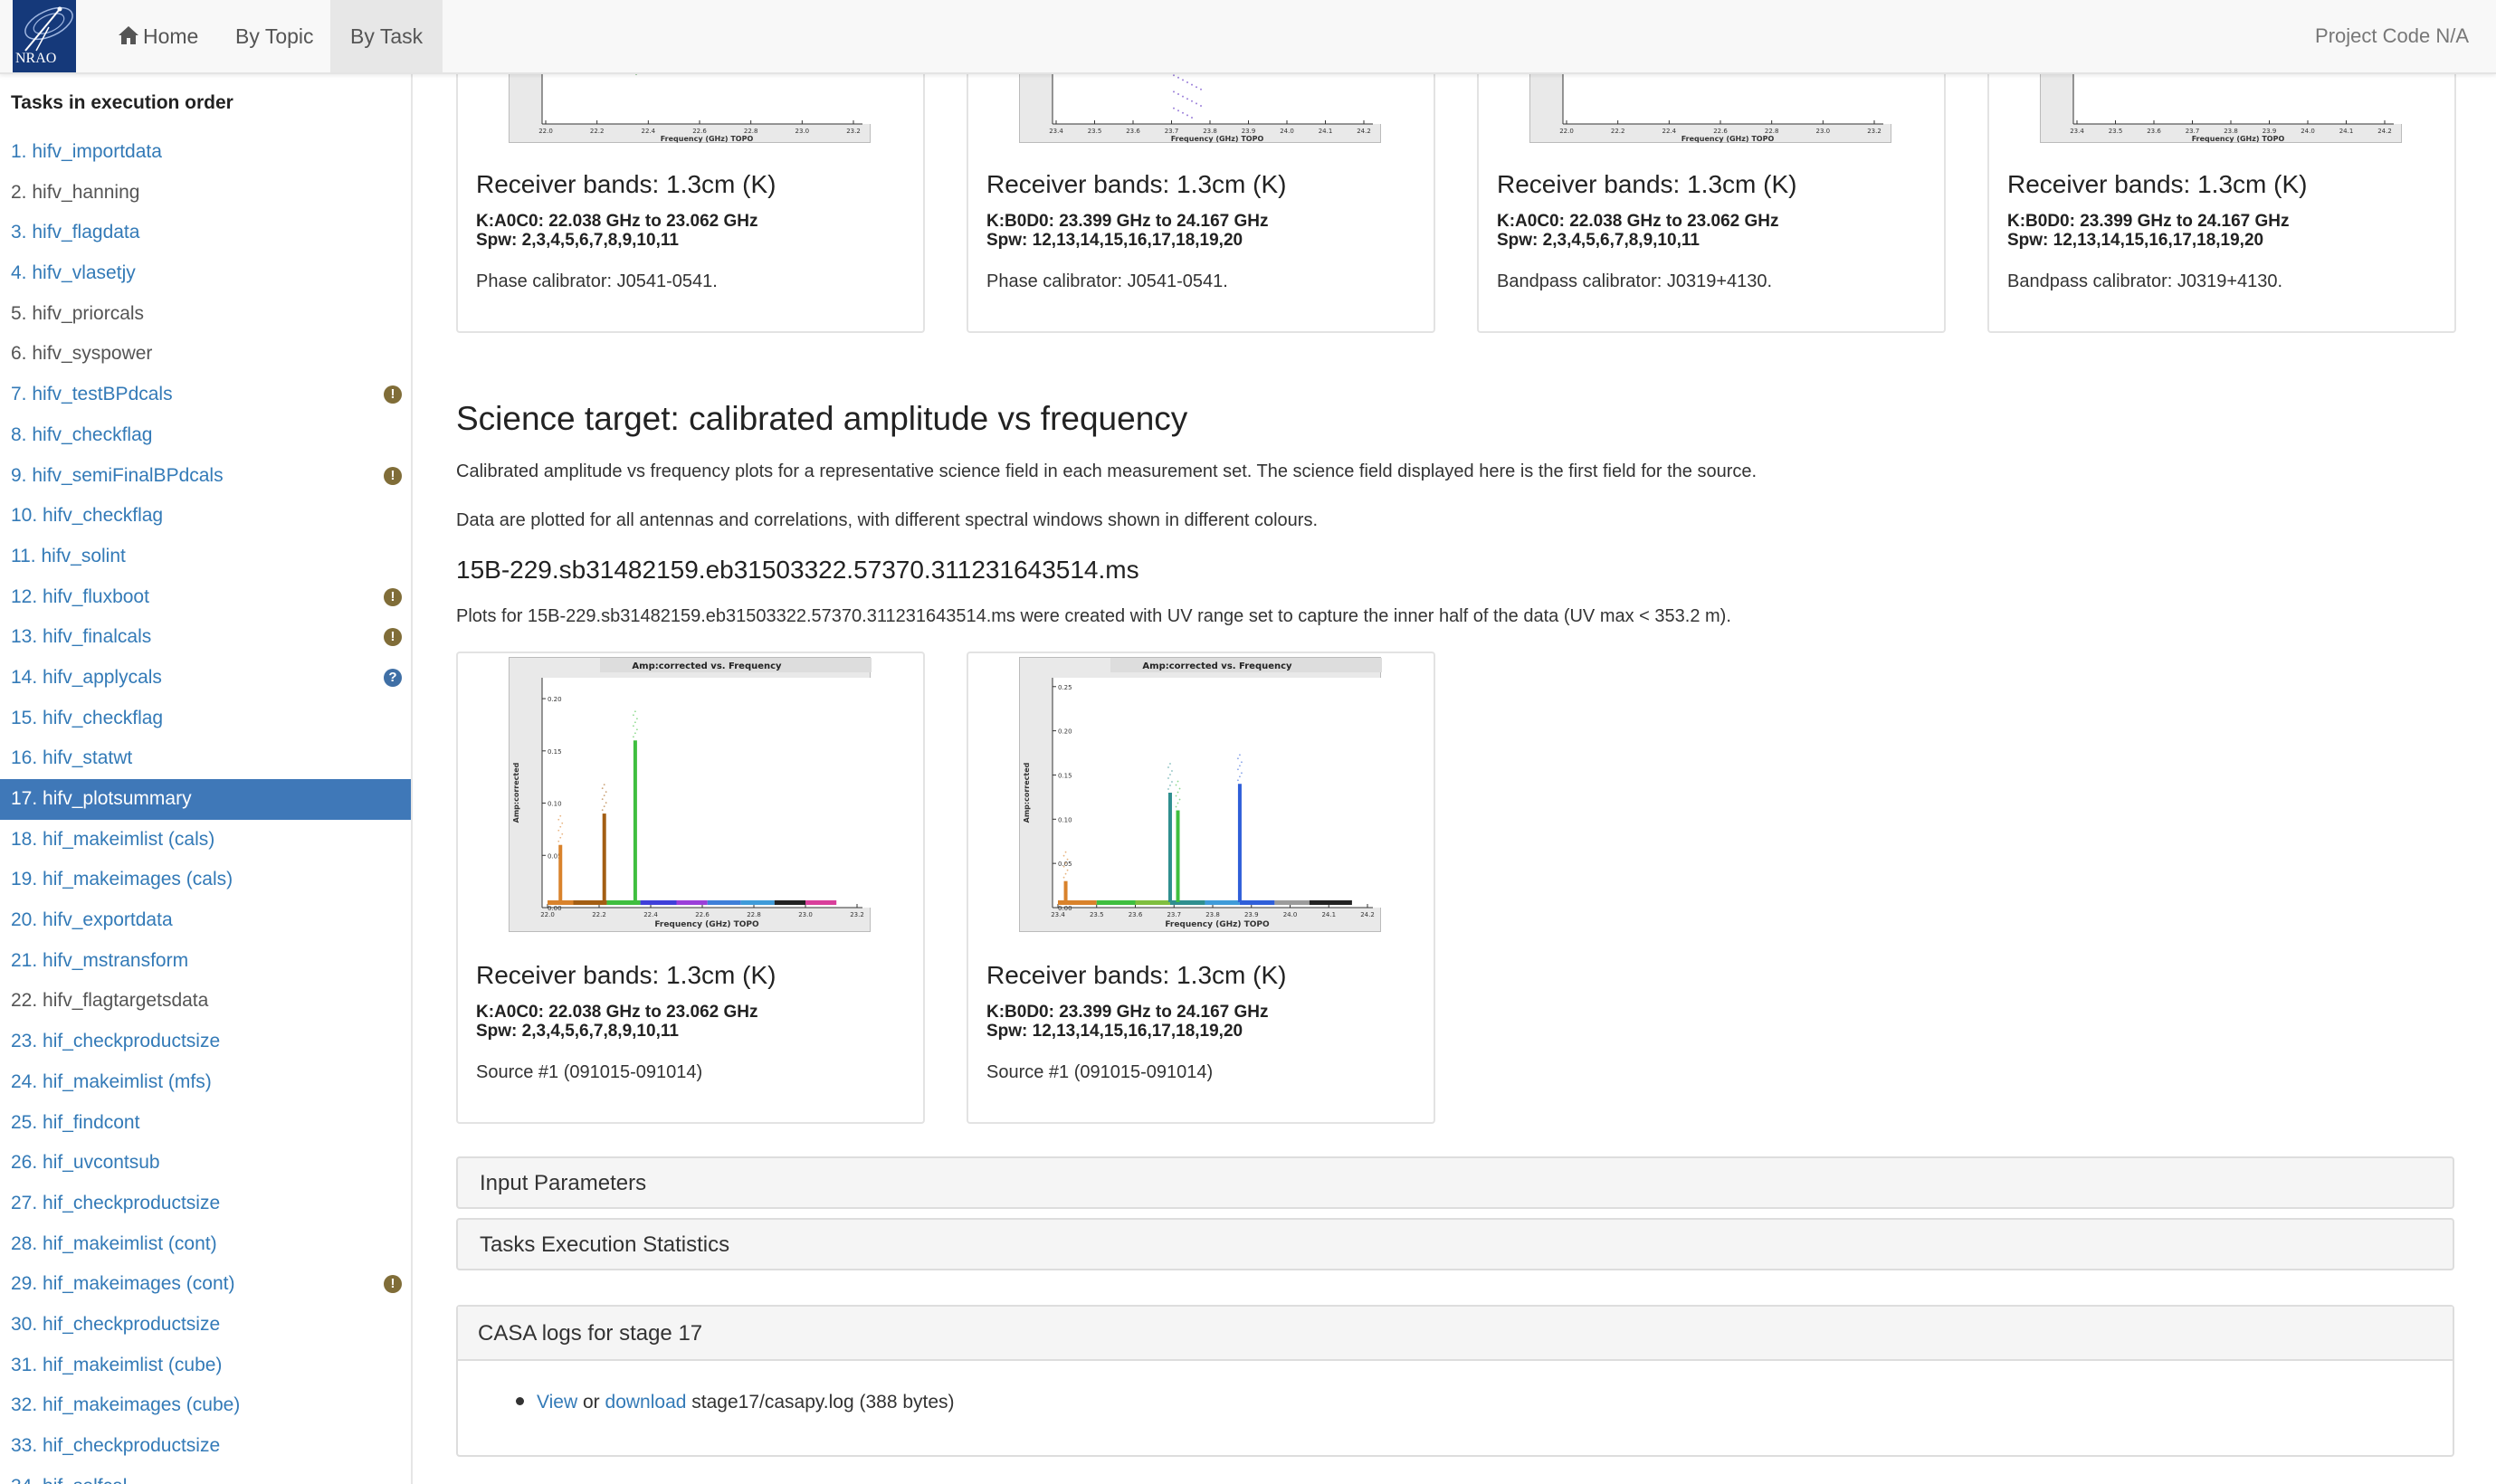 The height and width of the screenshot is (1484, 2496). What do you see at coordinates (92, 394) in the screenshot?
I see `sidebar-task-label: 7. hifv_testBPdcals` at bounding box center [92, 394].